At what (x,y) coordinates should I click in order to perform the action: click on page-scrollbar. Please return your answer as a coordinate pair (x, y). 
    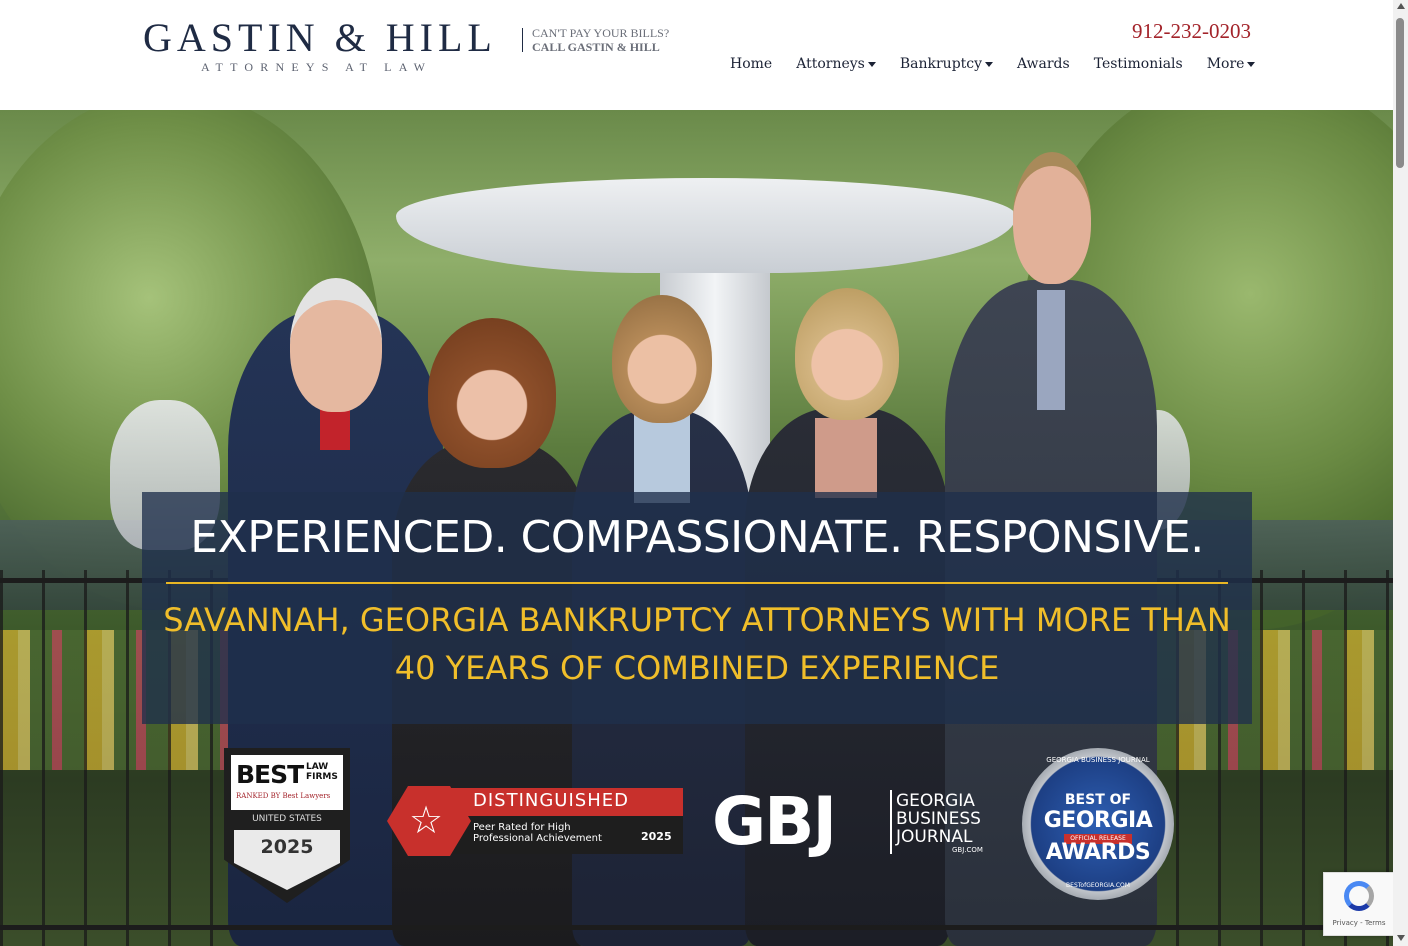
    Looking at the image, I should click on (1400, 473).